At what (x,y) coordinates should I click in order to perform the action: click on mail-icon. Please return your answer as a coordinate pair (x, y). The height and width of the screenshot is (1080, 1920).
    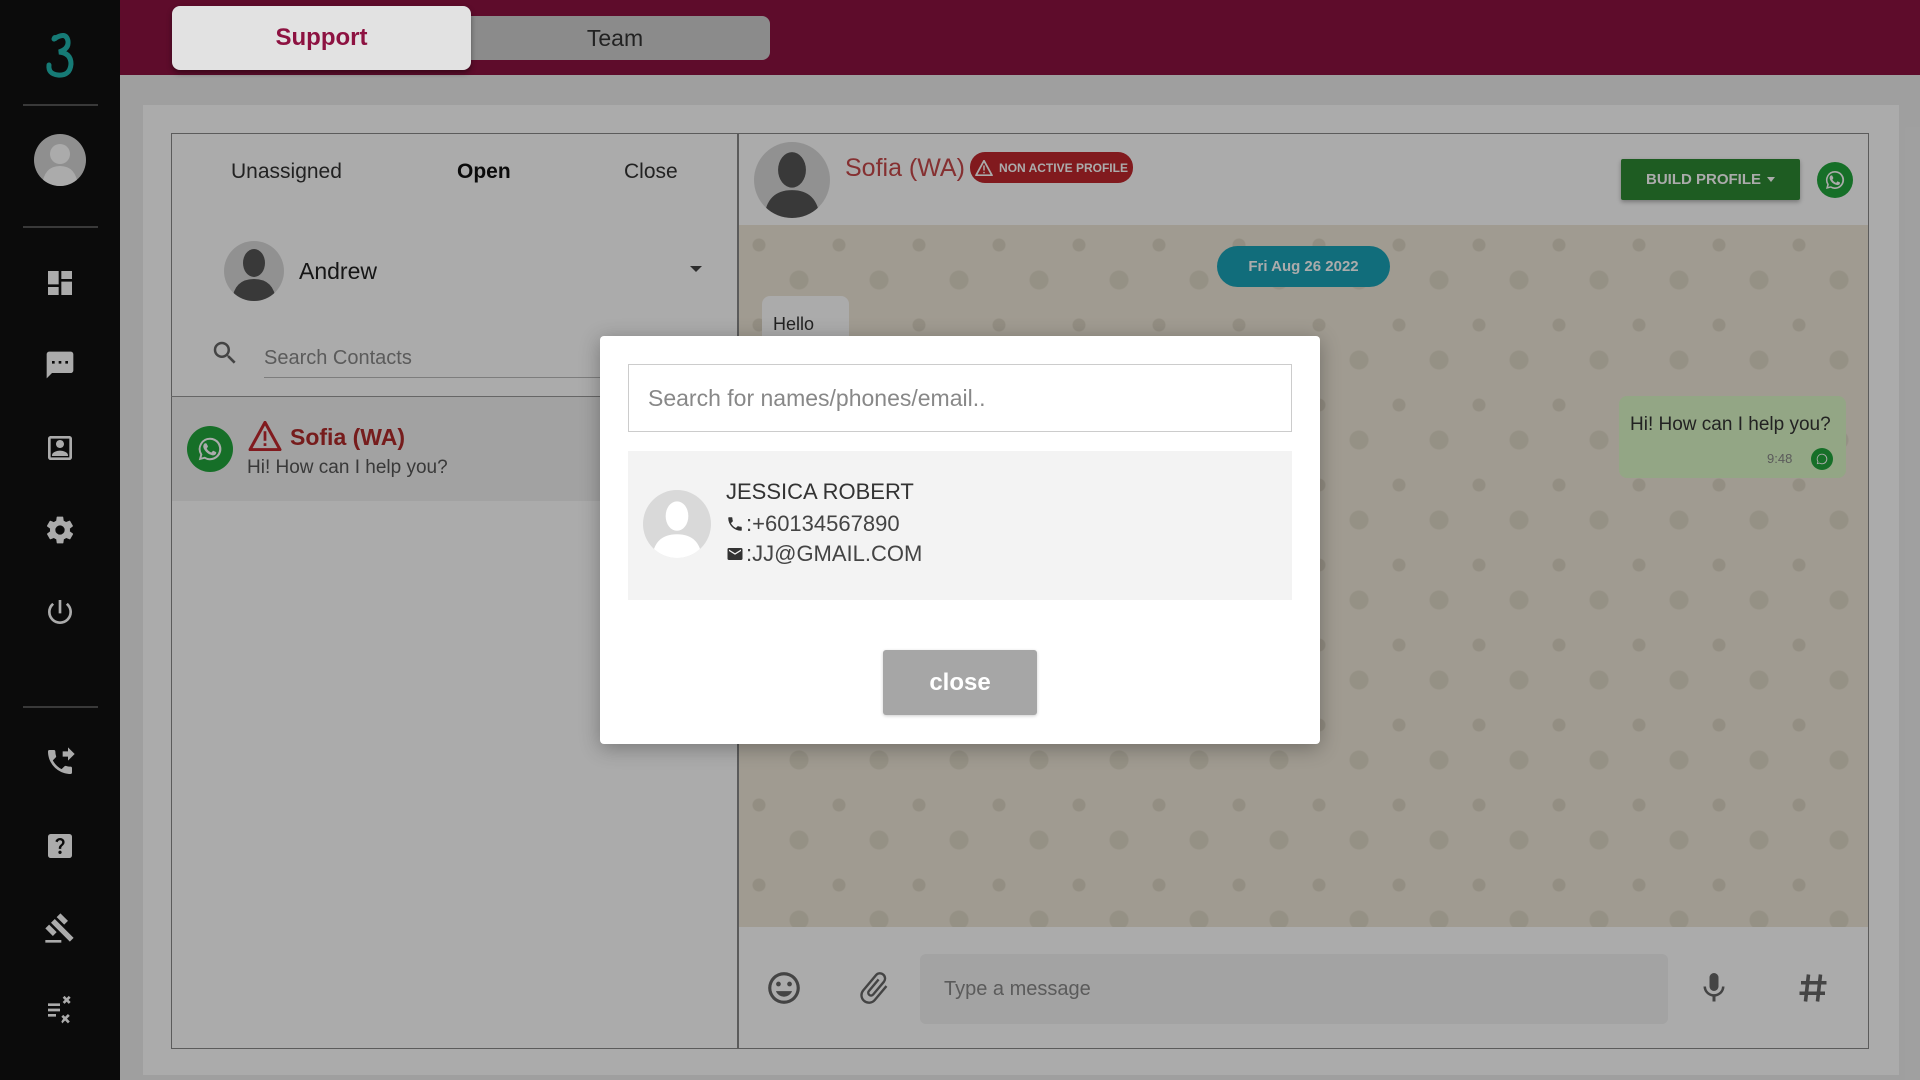
    Looking at the image, I should click on (735, 554).